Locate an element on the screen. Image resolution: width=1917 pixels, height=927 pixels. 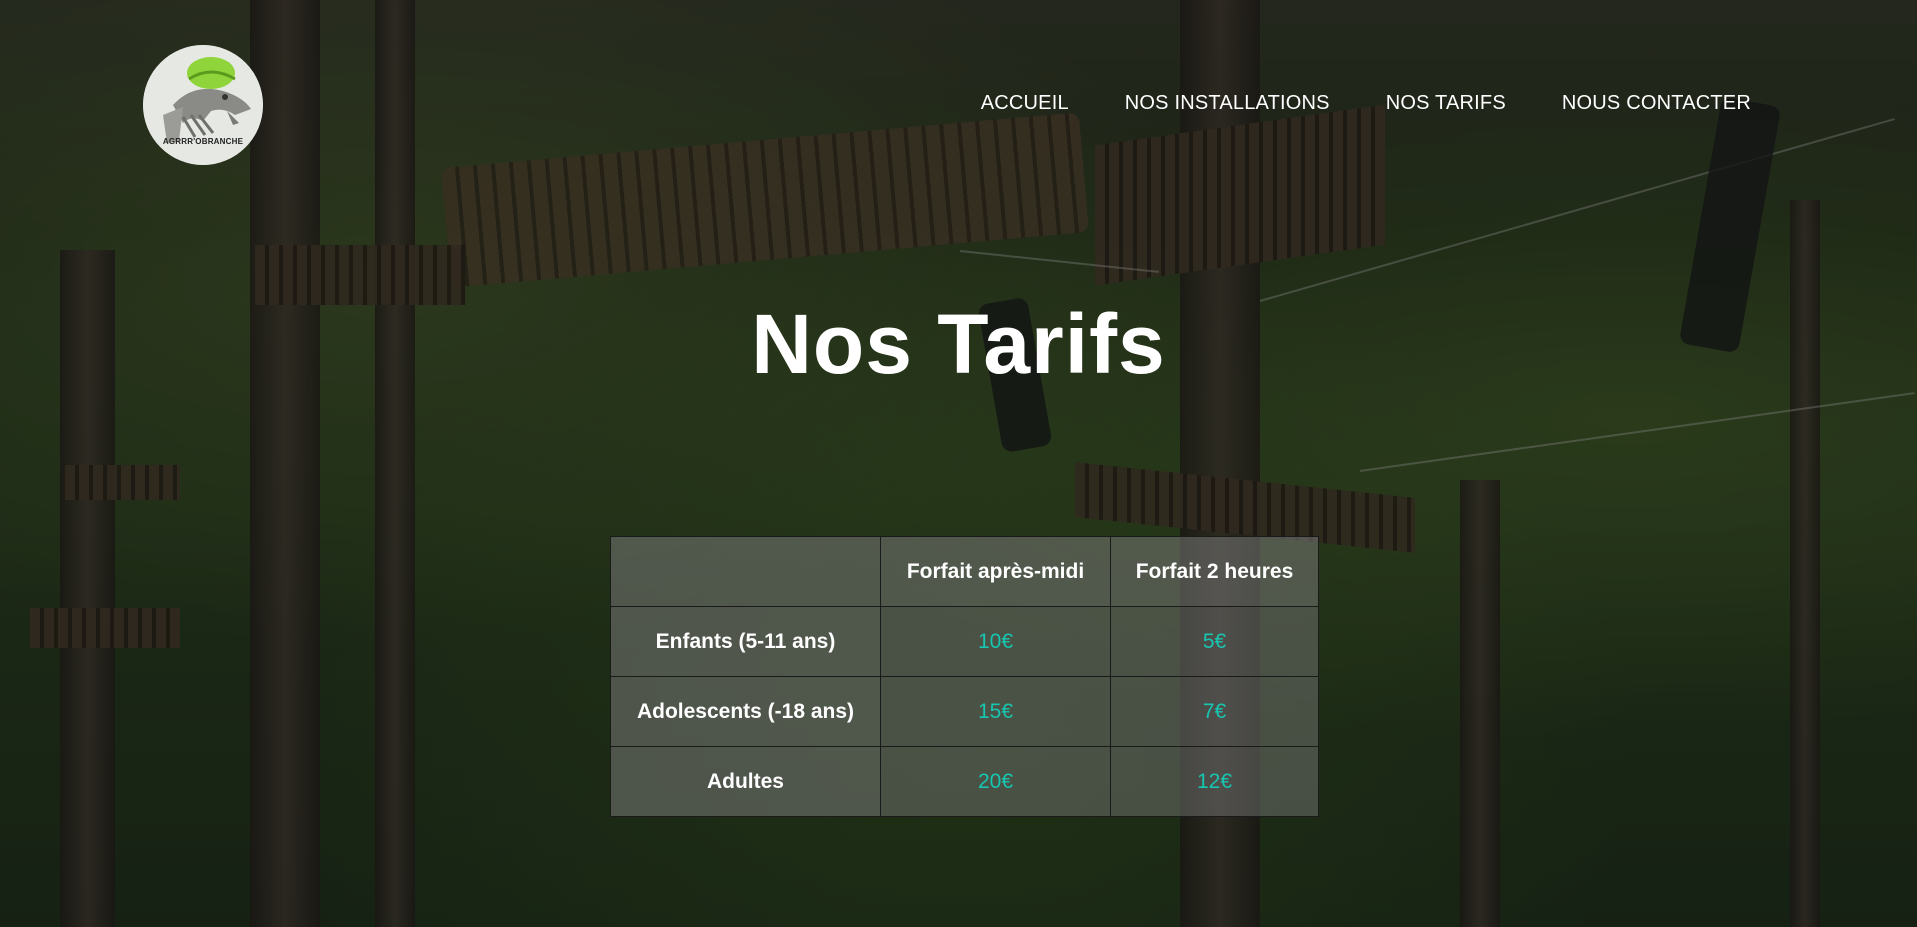
dinosaur-skeleton-icon is located at coordinates (203, 105).